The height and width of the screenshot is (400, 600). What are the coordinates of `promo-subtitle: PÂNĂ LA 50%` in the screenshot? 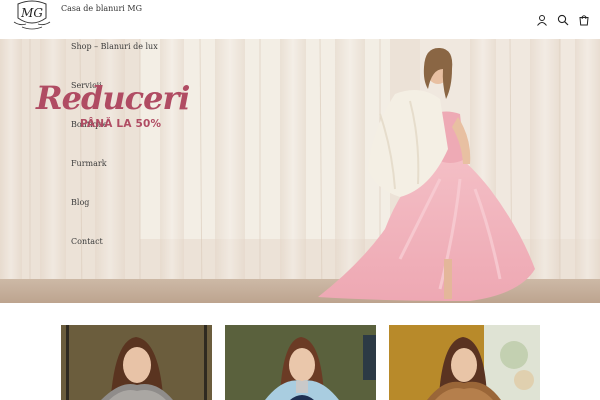 It's located at (121, 124).